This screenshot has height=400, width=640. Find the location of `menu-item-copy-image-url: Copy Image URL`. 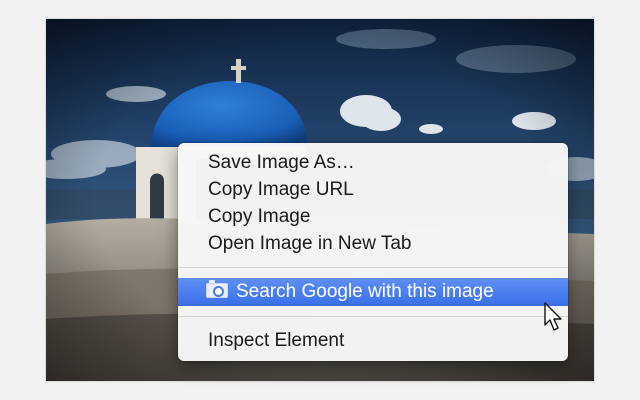

menu-item-copy-image-url: Copy Image URL is located at coordinates (373, 189).